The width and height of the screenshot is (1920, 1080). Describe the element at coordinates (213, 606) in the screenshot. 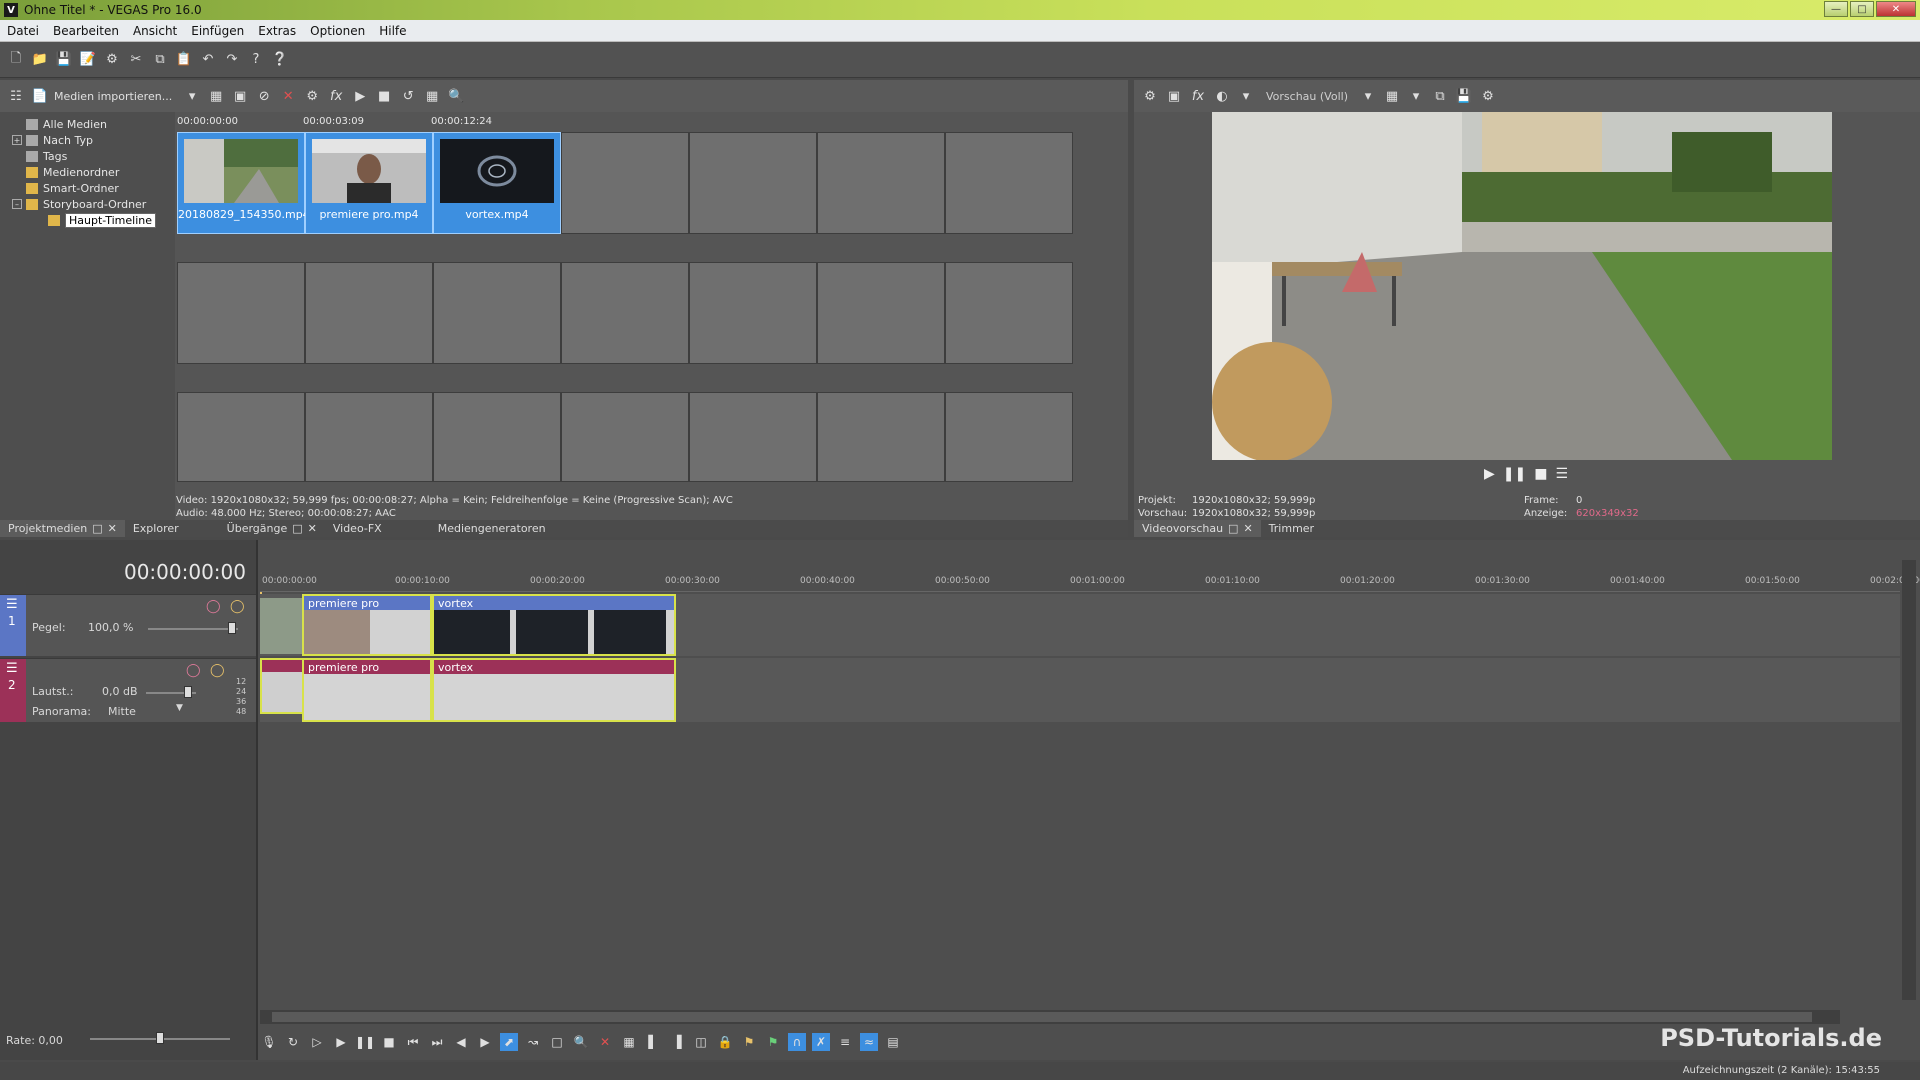

I see `mute-icon: ◯` at that location.